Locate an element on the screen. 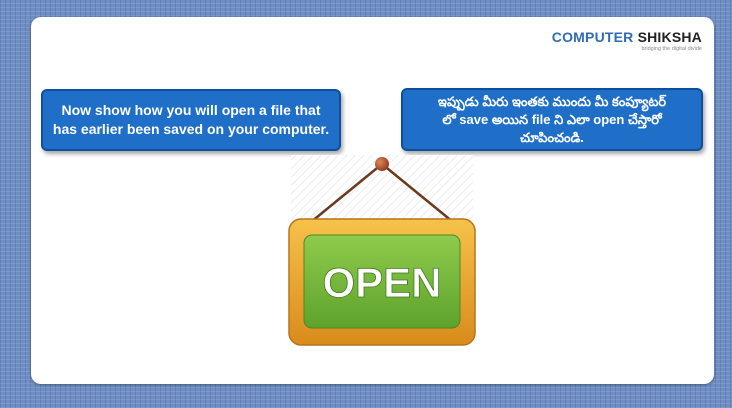 This screenshot has width=732, height=408. english-line-2: has earlier been saved on your computer. is located at coordinates (191, 129).